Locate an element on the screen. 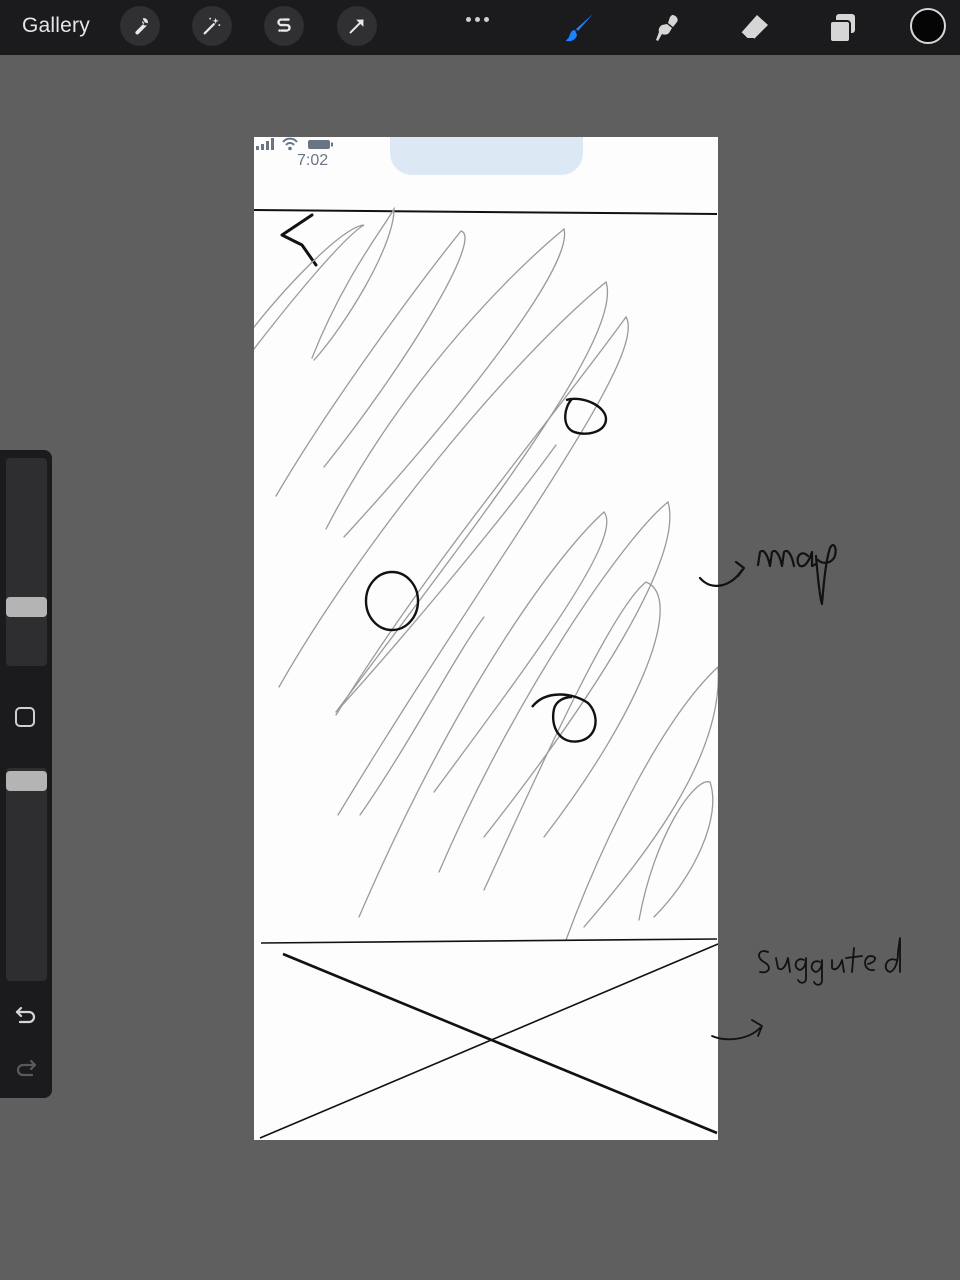 This screenshot has width=960, height=1280. map-annotation is located at coordinates (767, 574).